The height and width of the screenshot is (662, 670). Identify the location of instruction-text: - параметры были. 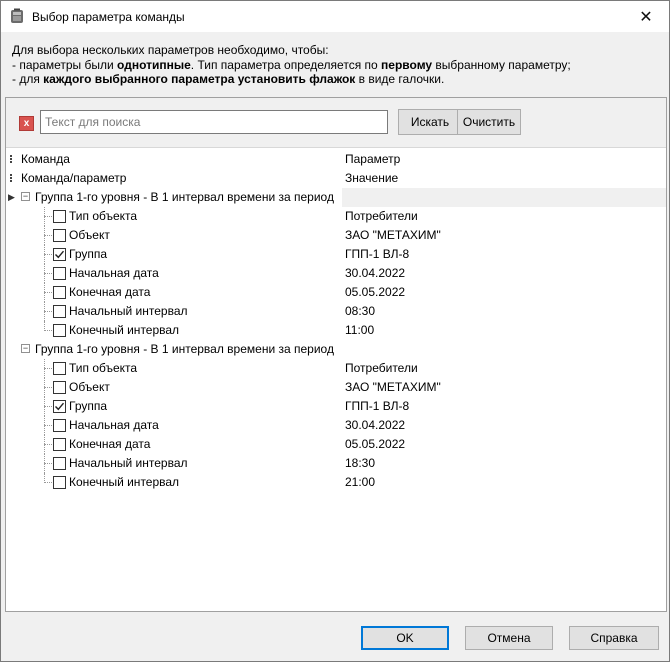
(65, 64).